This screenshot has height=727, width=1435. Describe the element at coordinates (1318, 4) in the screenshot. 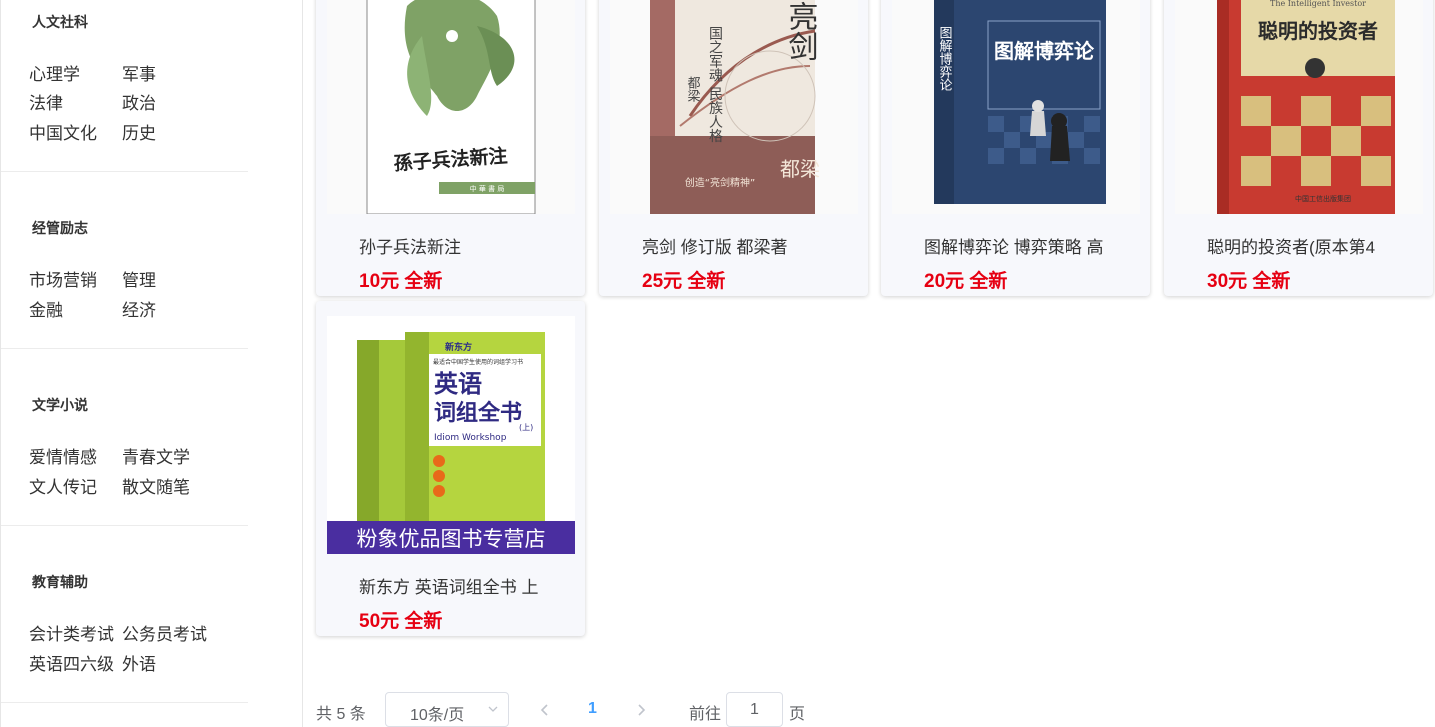

I see `svg-text: The Intelligent Investor` at that location.